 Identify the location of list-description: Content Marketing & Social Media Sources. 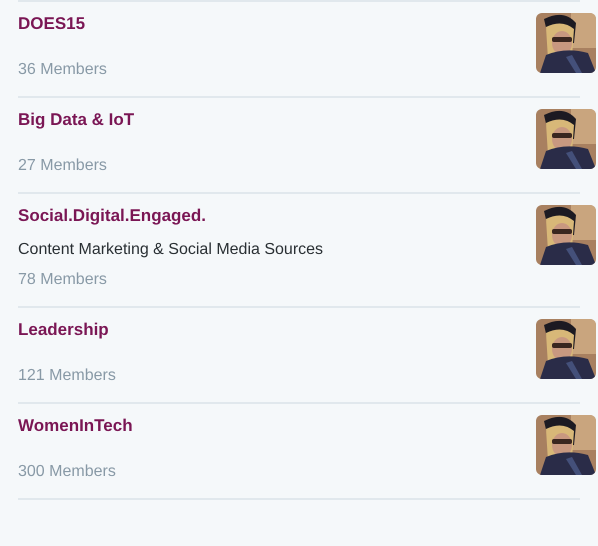
(171, 250).